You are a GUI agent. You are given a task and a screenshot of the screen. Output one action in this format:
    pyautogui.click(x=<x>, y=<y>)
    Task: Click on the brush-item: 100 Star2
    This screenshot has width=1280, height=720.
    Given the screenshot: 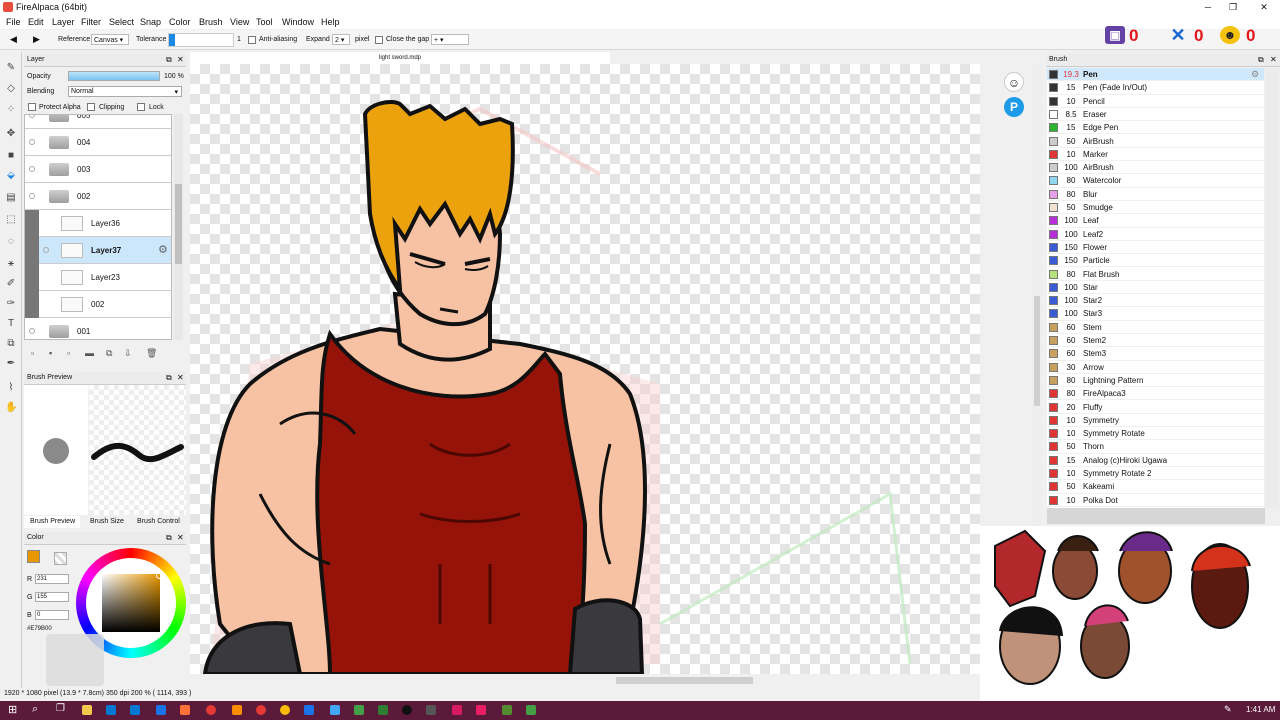 What is the action you would take?
    pyautogui.click(x=1155, y=301)
    